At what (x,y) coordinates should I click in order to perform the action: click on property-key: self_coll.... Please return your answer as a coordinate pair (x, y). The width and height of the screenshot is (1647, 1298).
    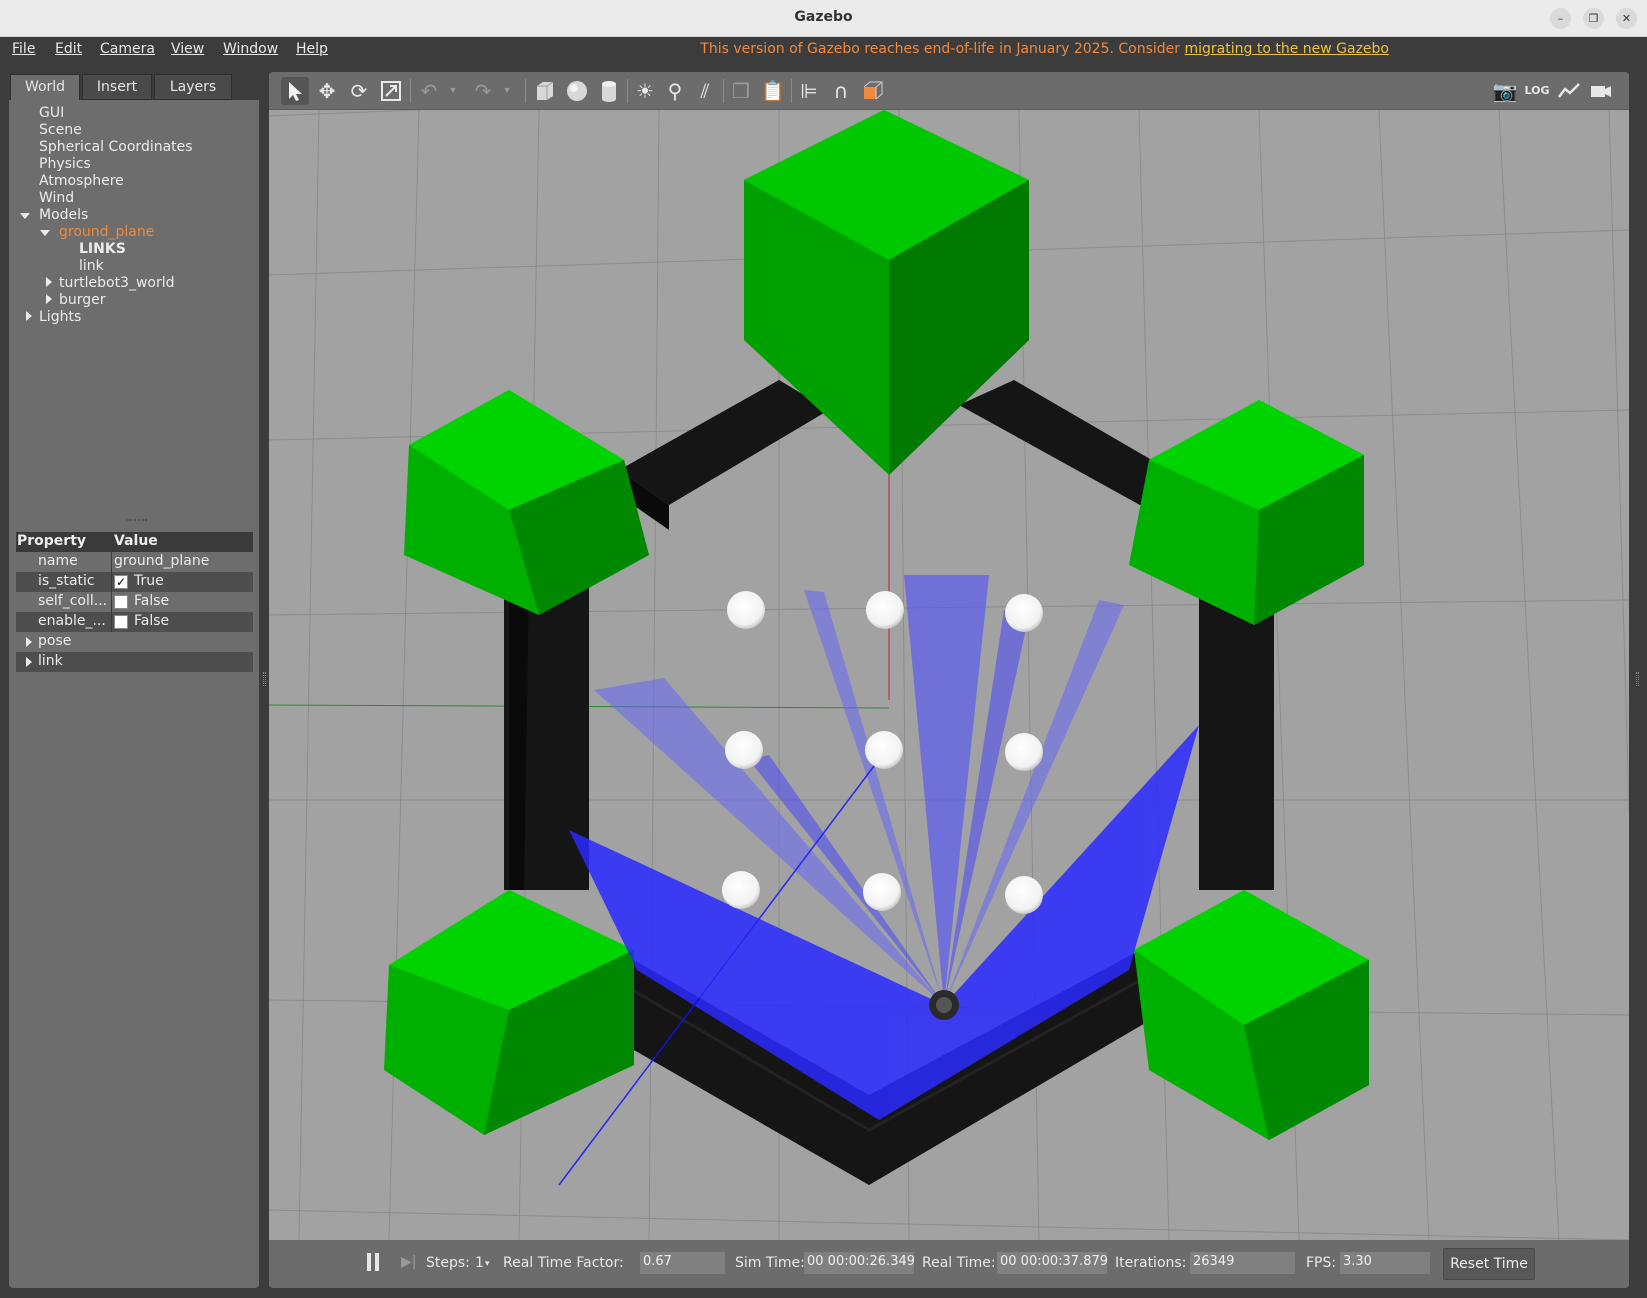
    Looking at the image, I should click on (73, 601).